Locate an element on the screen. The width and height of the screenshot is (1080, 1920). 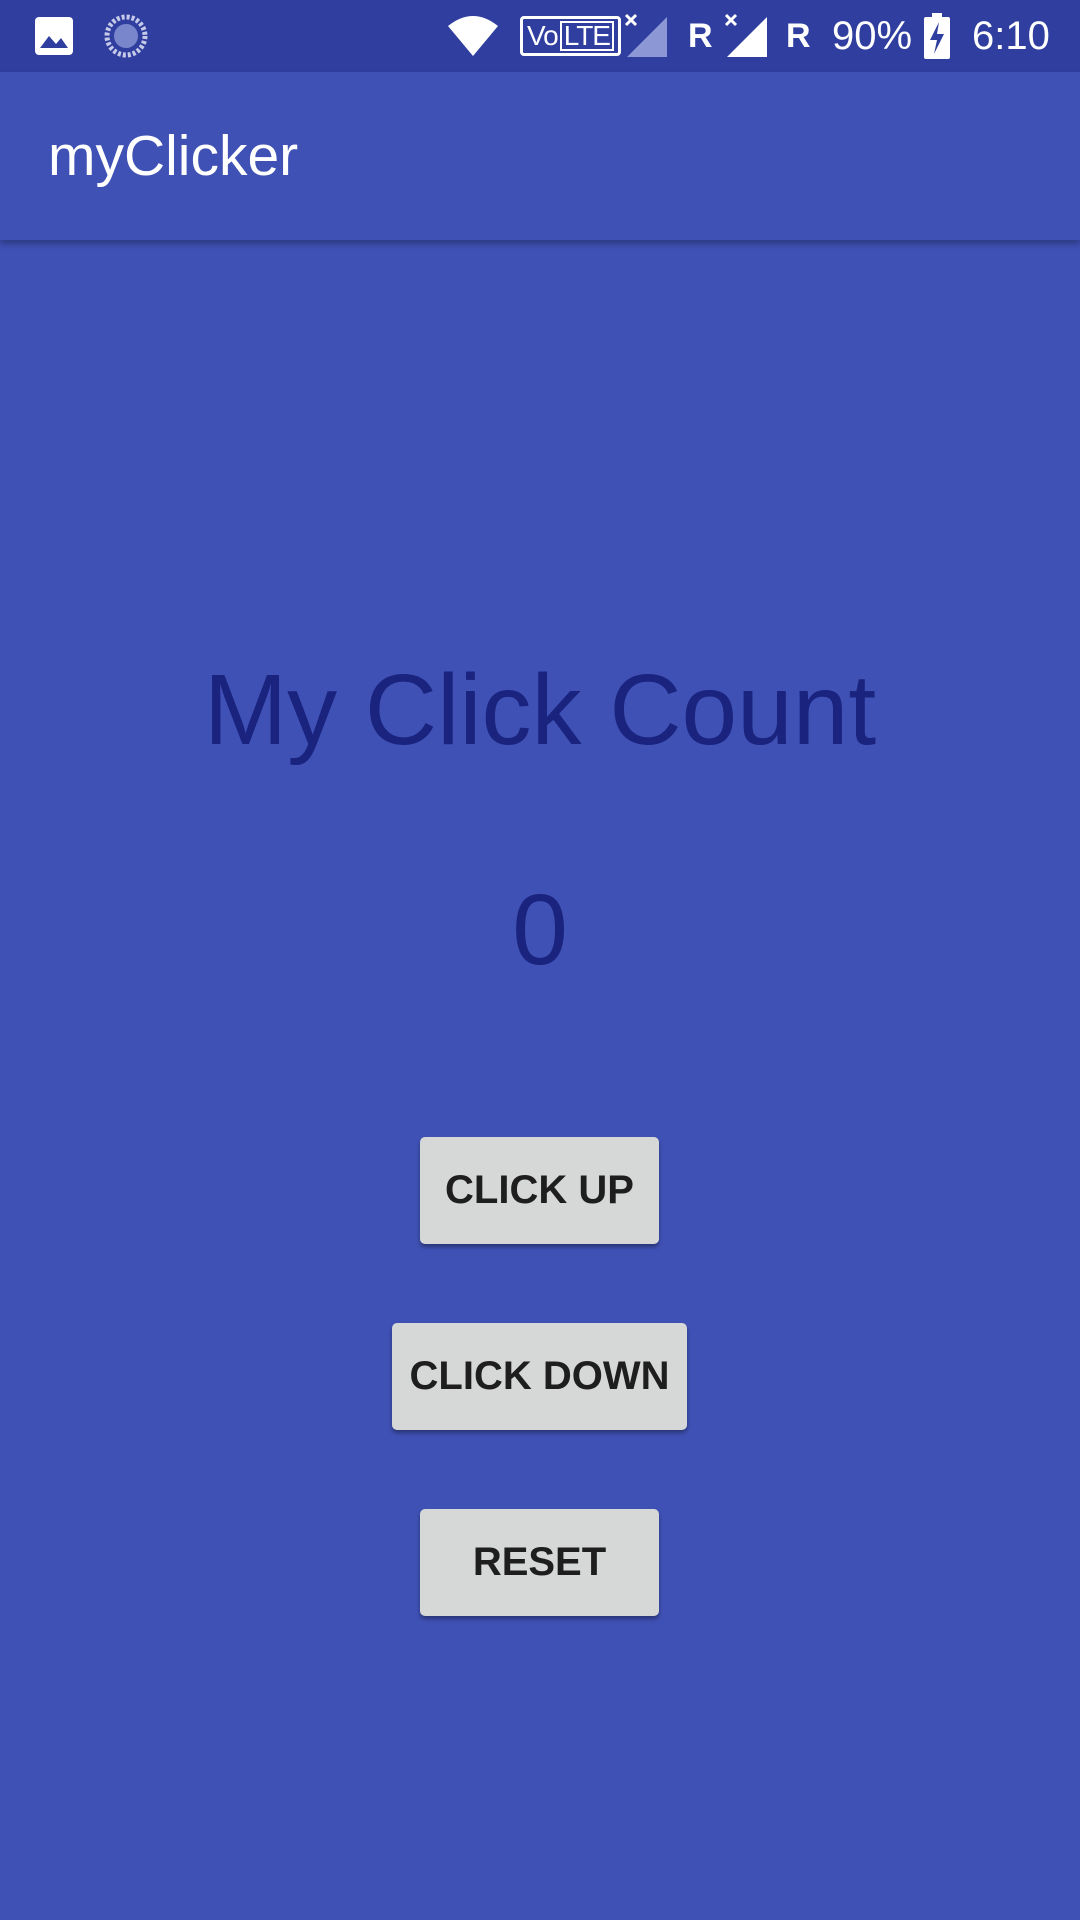
image-icon is located at coordinates (54, 36).